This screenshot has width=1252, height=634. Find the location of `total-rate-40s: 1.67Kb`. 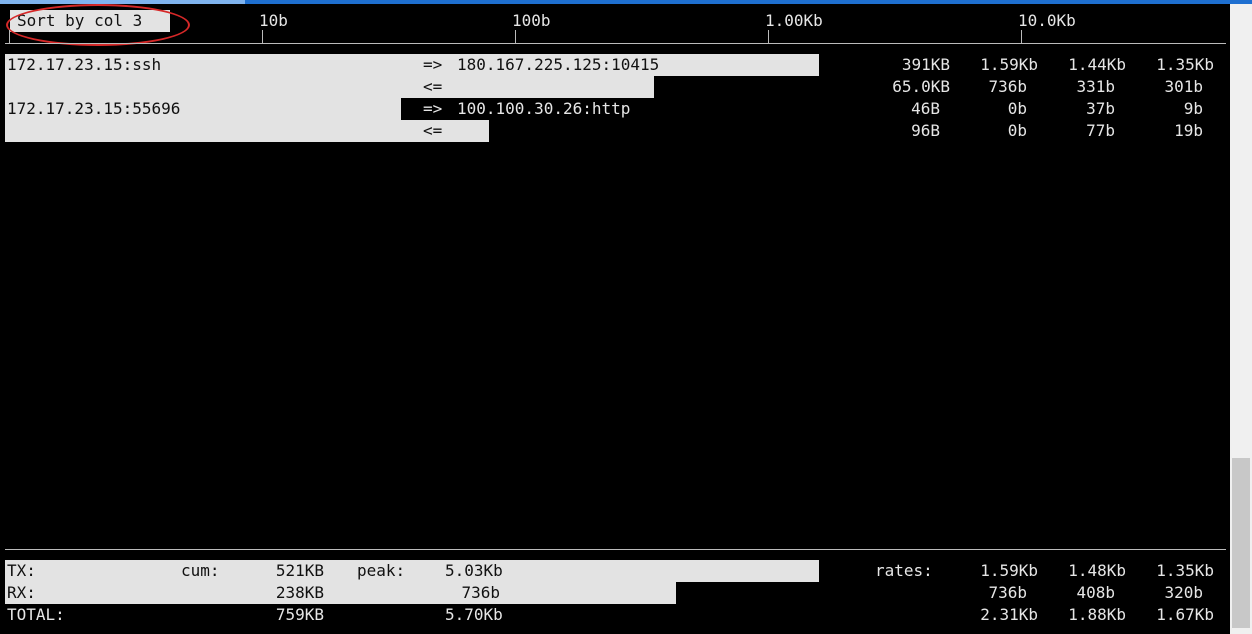

total-rate-40s: 1.67Kb is located at coordinates (1185, 614).